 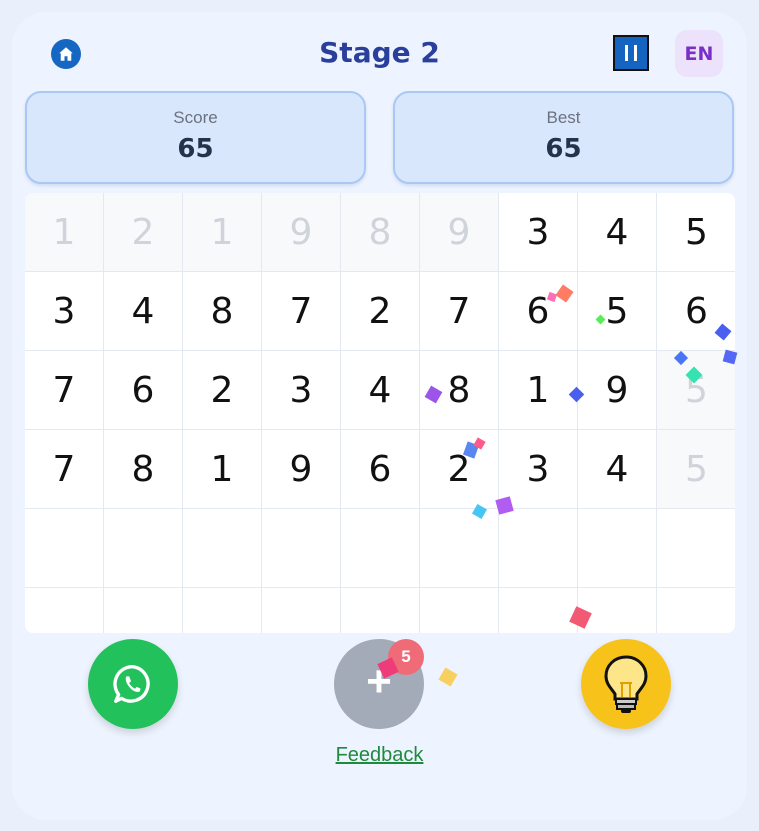 I want to click on whatsapp-icon, so click(x=131, y=684).